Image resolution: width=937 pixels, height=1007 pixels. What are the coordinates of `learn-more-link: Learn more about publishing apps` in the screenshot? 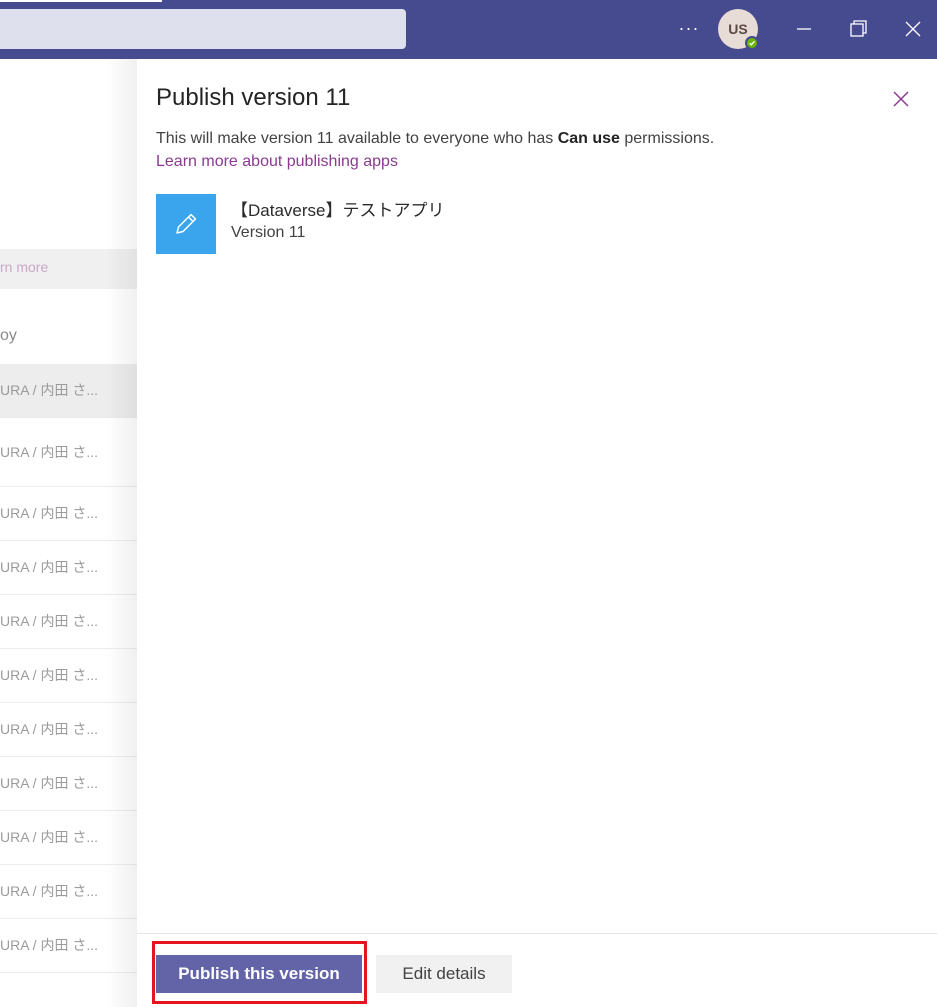 It's located at (277, 162).